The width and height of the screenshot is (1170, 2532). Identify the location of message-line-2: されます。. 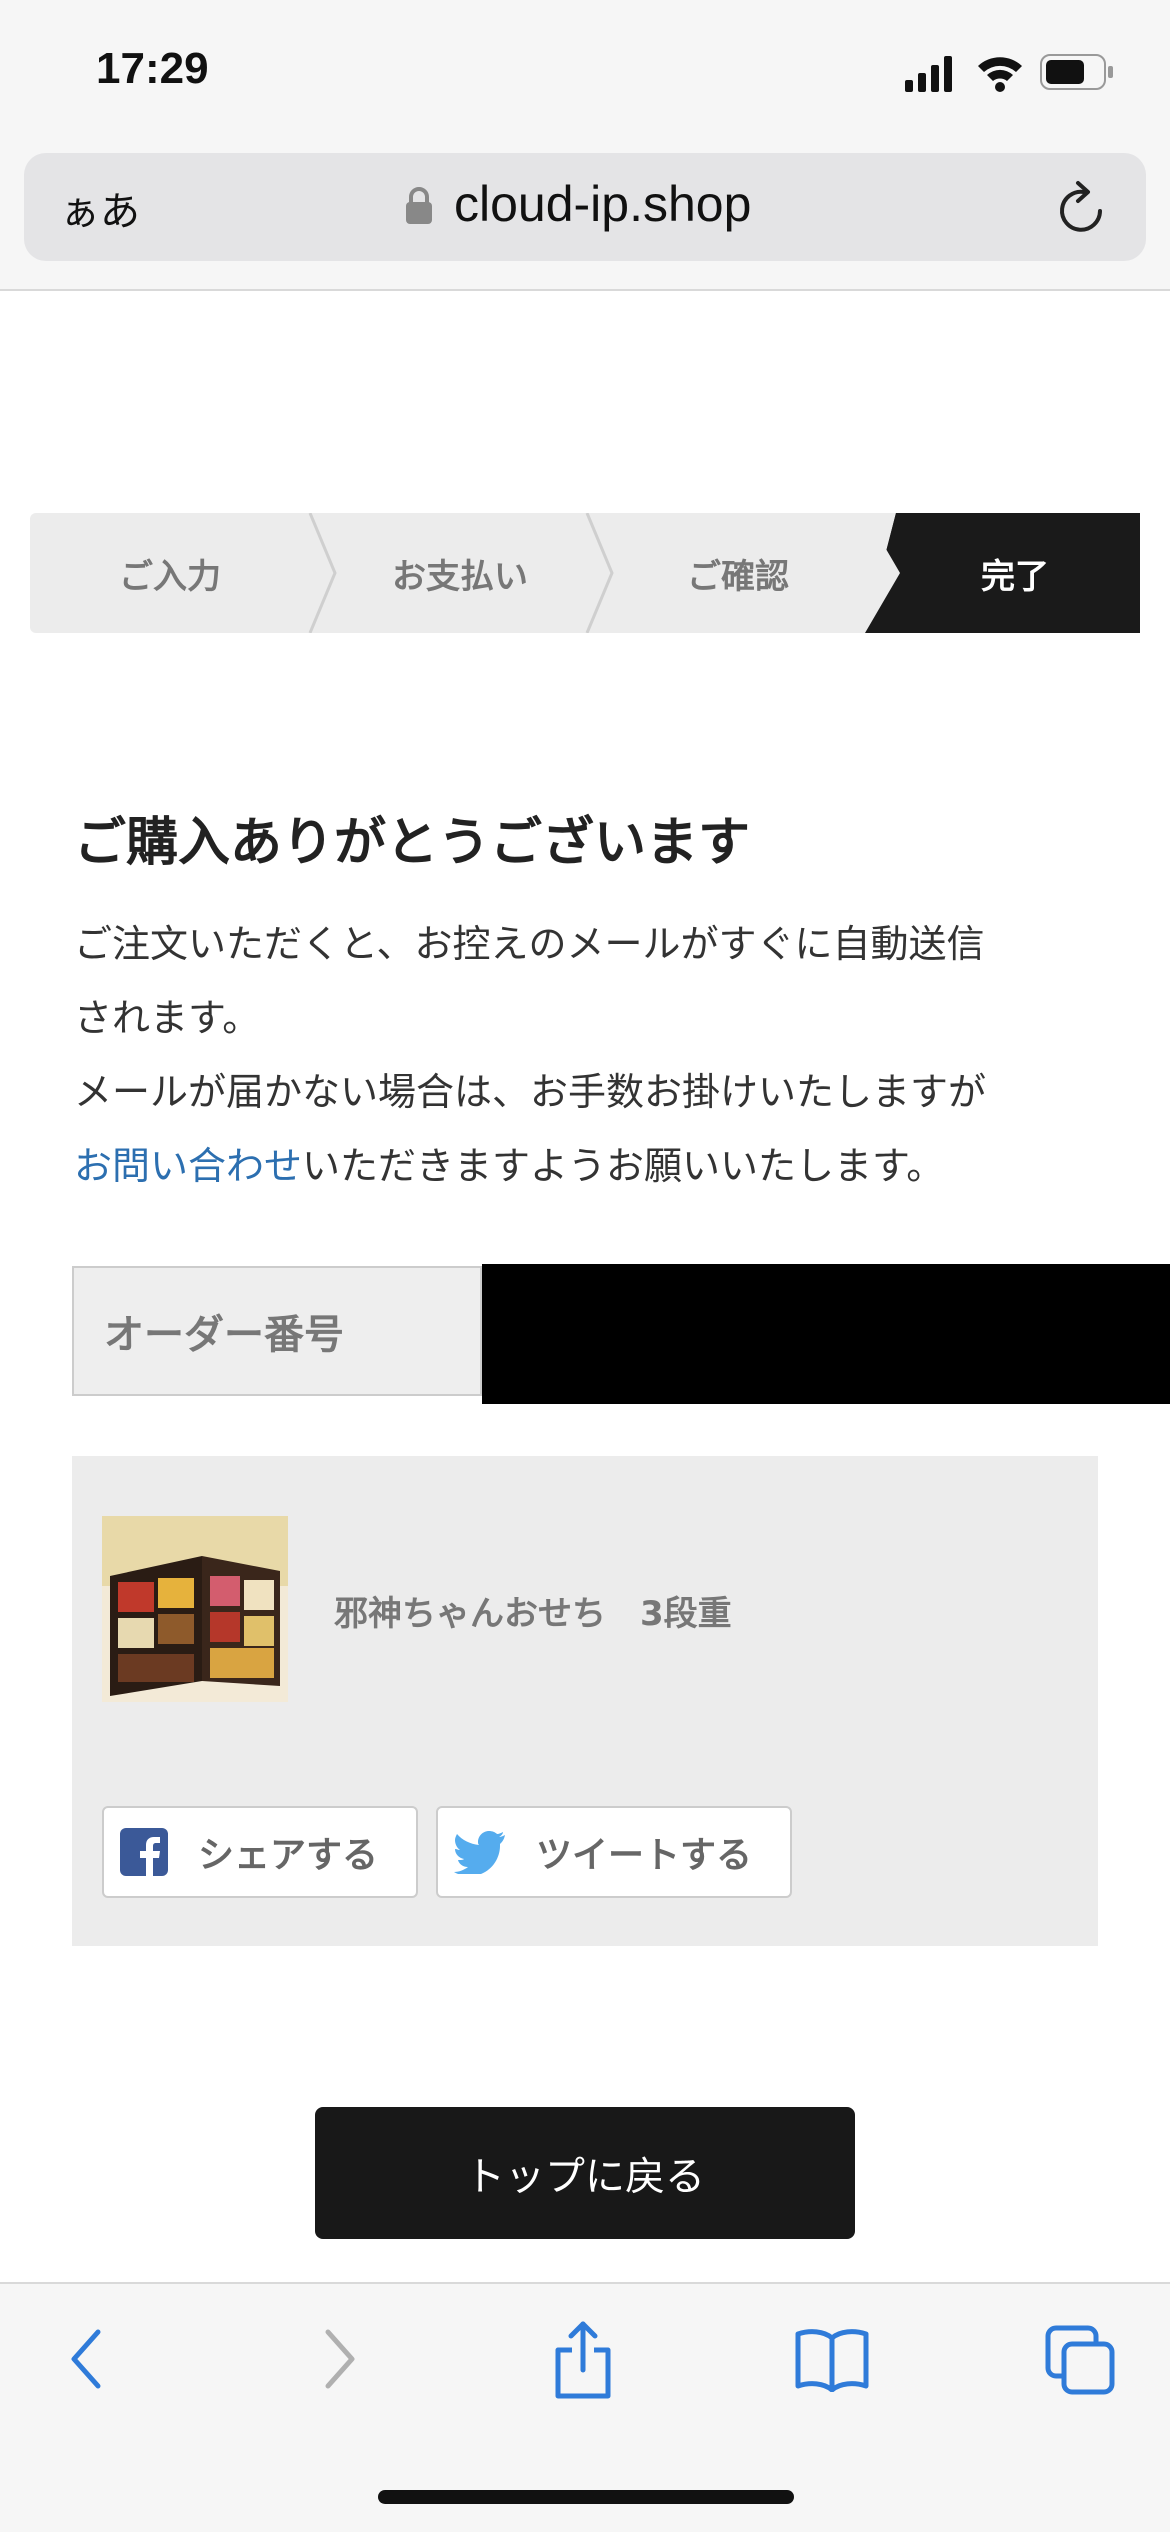
(167, 1018).